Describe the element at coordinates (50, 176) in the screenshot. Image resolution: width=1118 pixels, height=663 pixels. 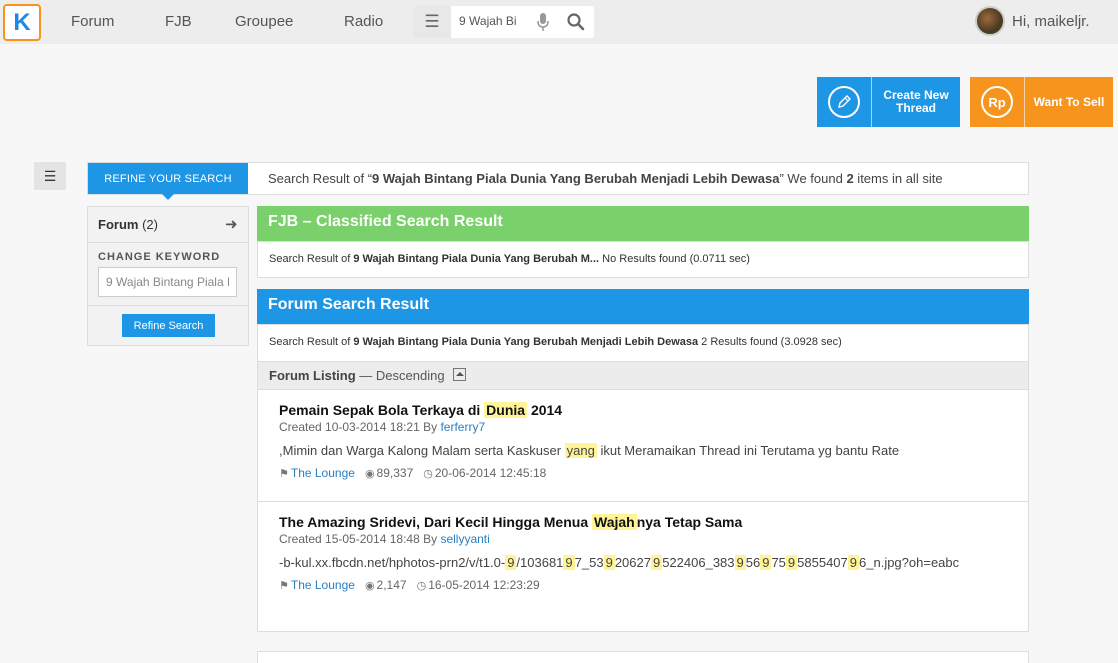
I see `sidebar-toggle-icon: ☰` at that location.